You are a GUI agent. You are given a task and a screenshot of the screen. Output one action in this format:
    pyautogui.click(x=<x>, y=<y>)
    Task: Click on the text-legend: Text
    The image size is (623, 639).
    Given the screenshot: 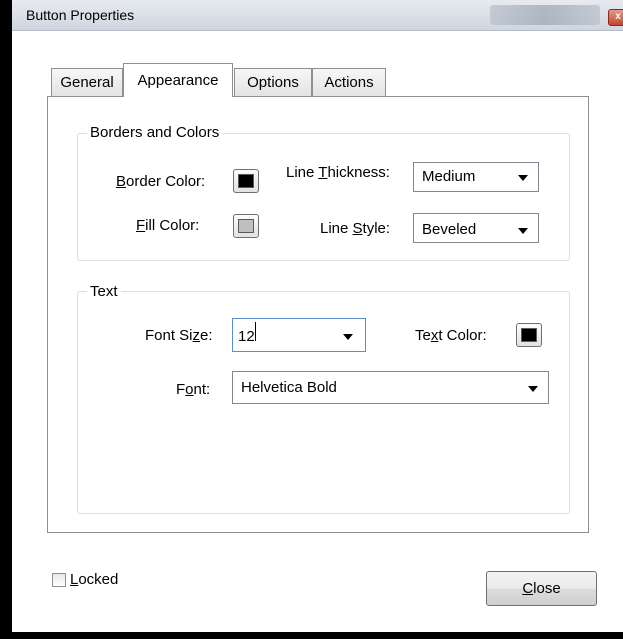 What is the action you would take?
    pyautogui.click(x=104, y=291)
    